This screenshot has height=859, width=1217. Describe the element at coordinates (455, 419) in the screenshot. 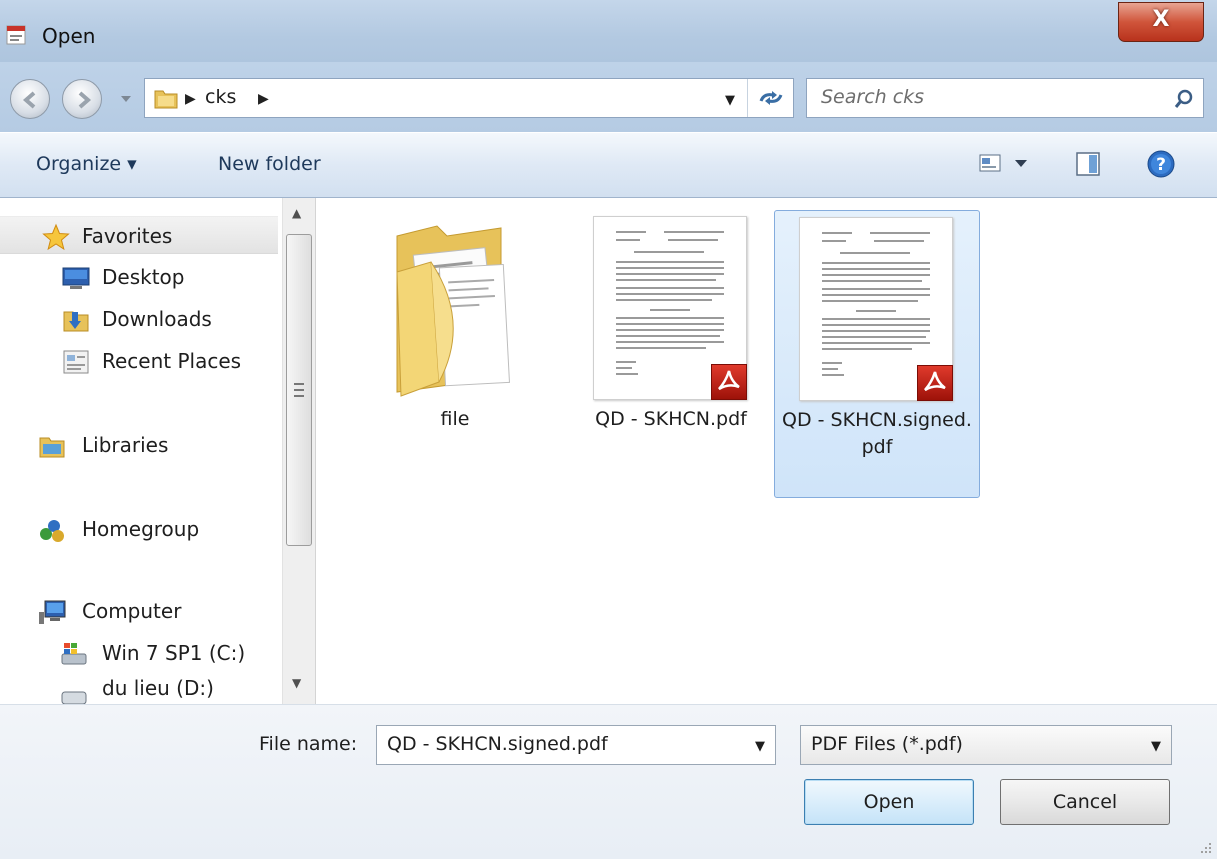

I see `file-name: file` at that location.